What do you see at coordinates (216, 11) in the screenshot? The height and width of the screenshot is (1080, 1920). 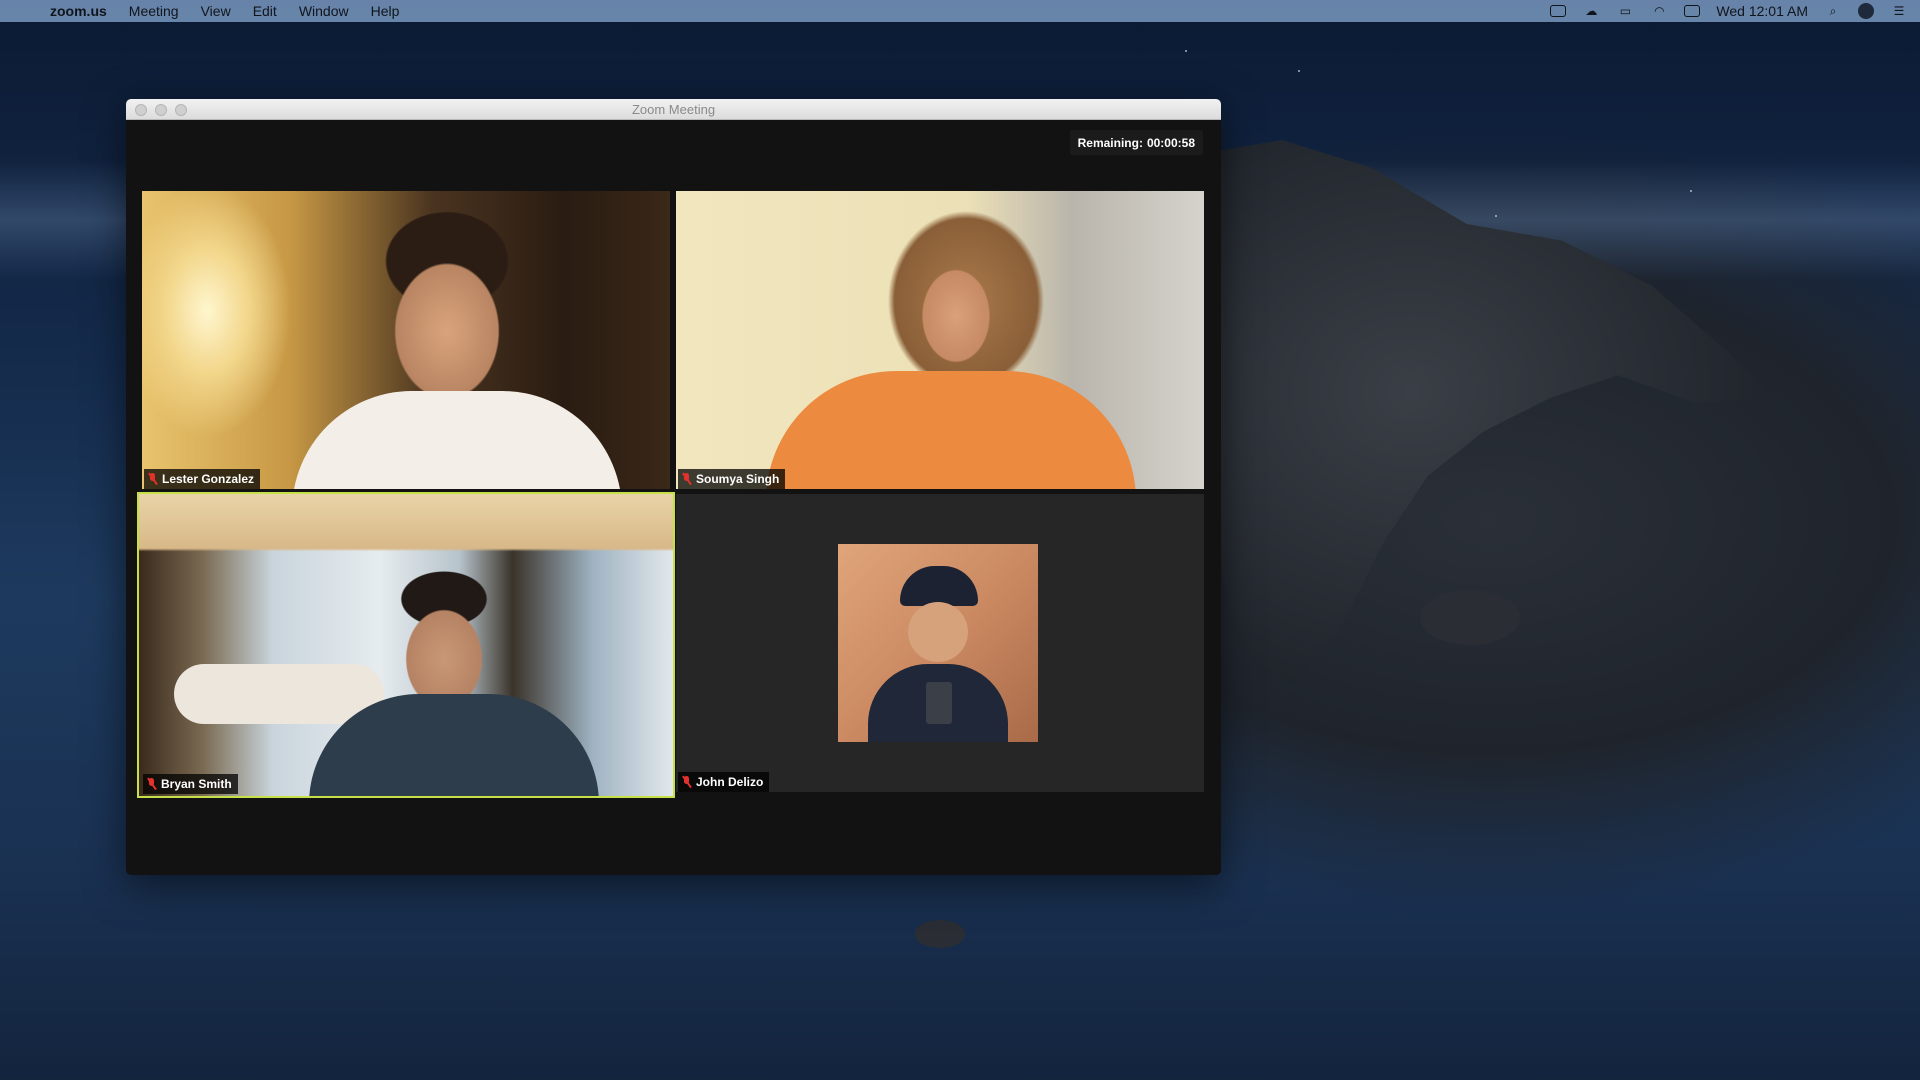 I see `menu-view: View` at bounding box center [216, 11].